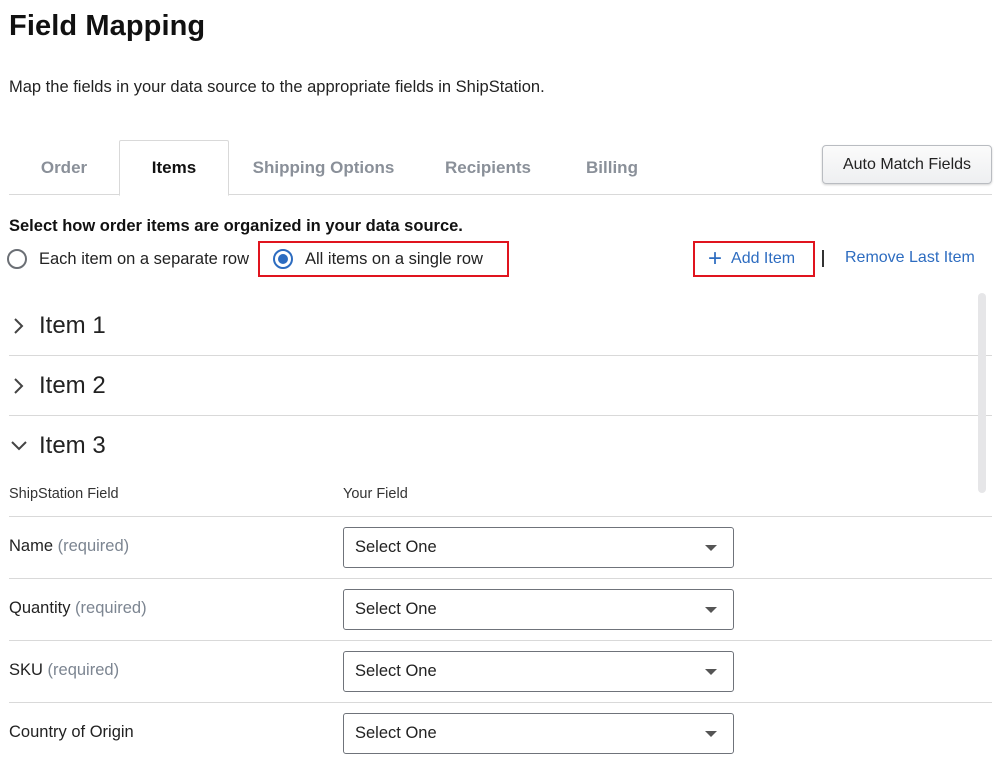 The height and width of the screenshot is (772, 1000). I want to click on scrollbar-thumb, so click(982, 393).